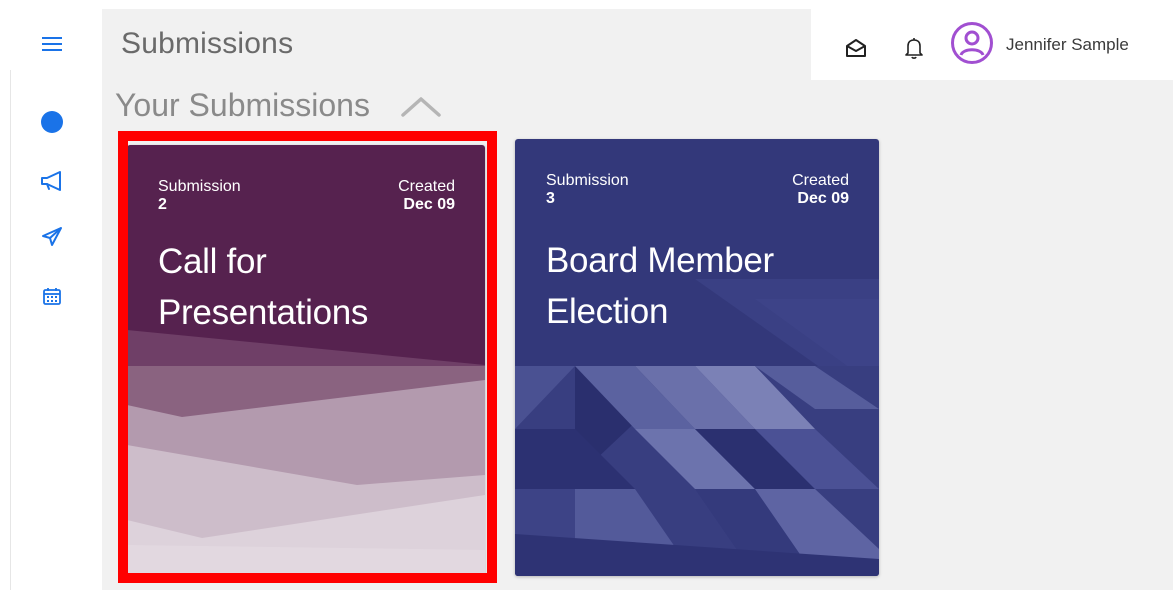 Image resolution: width=1173 pixels, height=590 pixels. I want to click on submission-number: 2, so click(162, 204).